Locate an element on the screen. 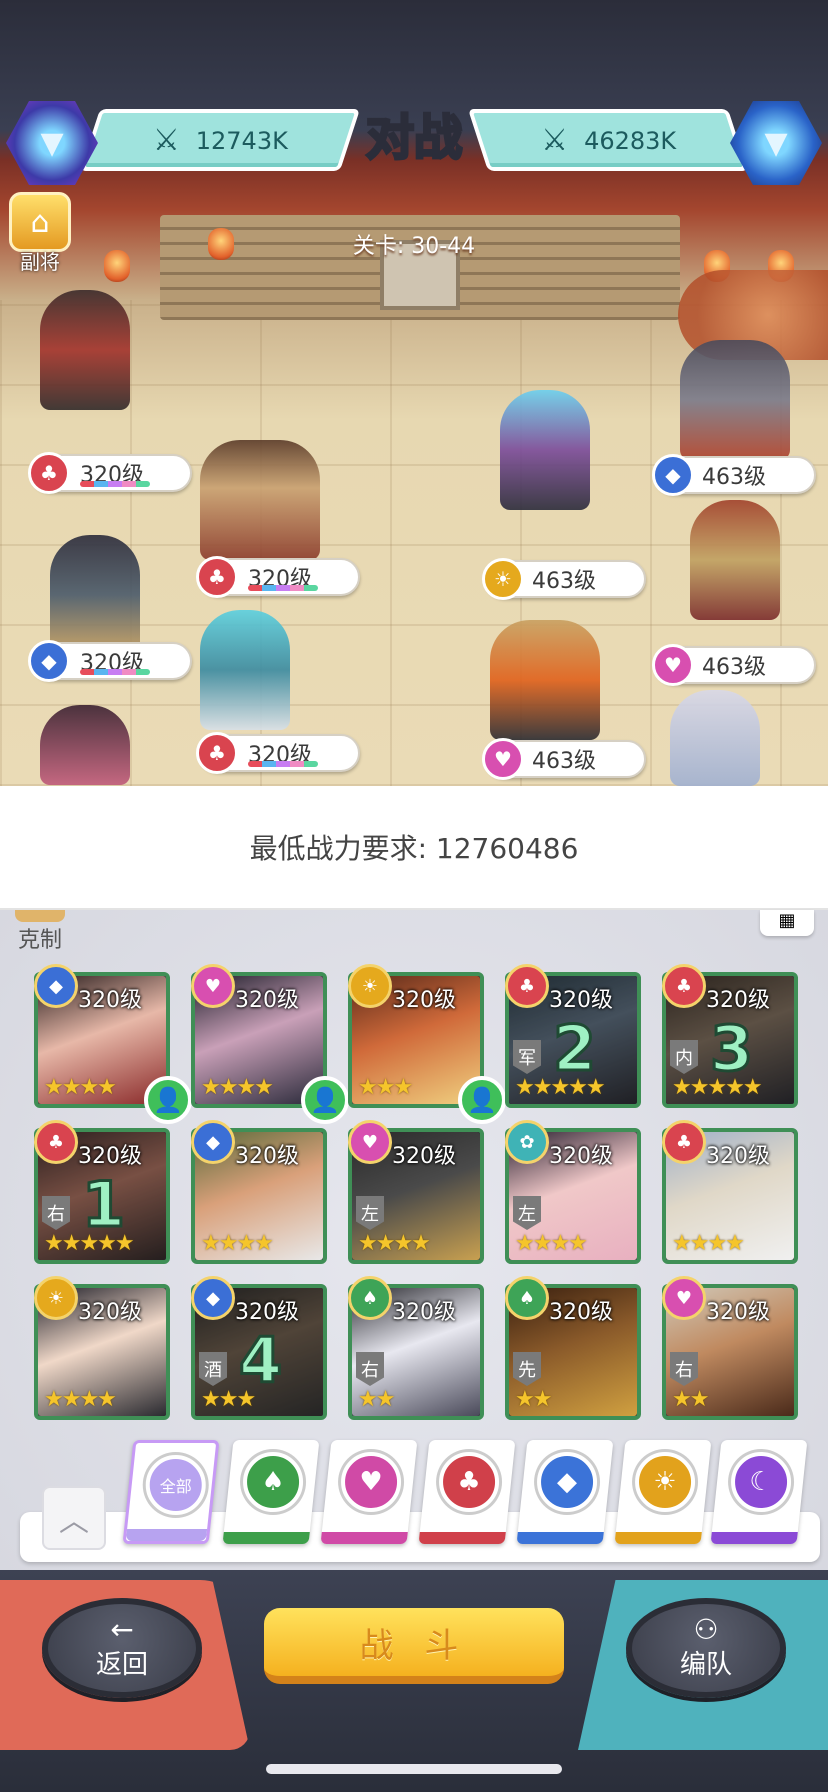 The height and width of the screenshot is (1792, 828). right-power-panel: ⚔ 46283K is located at coordinates (608, 140).